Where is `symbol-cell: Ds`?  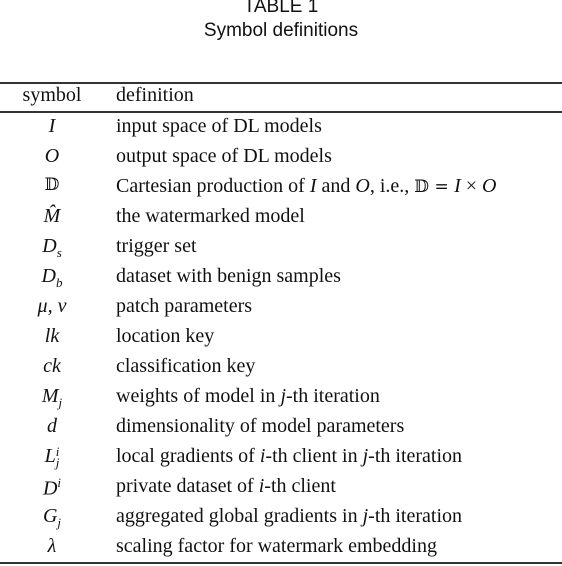
symbol-cell: Ds is located at coordinates (52, 247).